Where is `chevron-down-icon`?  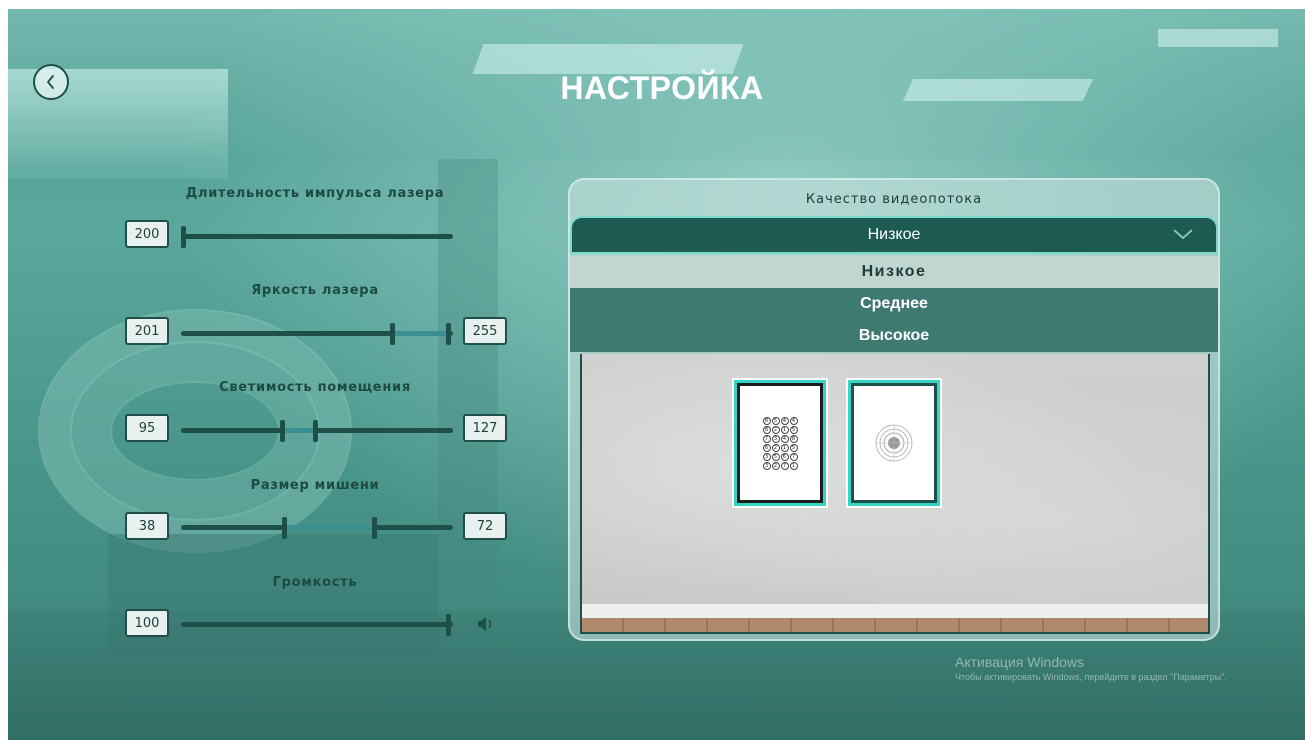
chevron-down-icon is located at coordinates (1183, 234).